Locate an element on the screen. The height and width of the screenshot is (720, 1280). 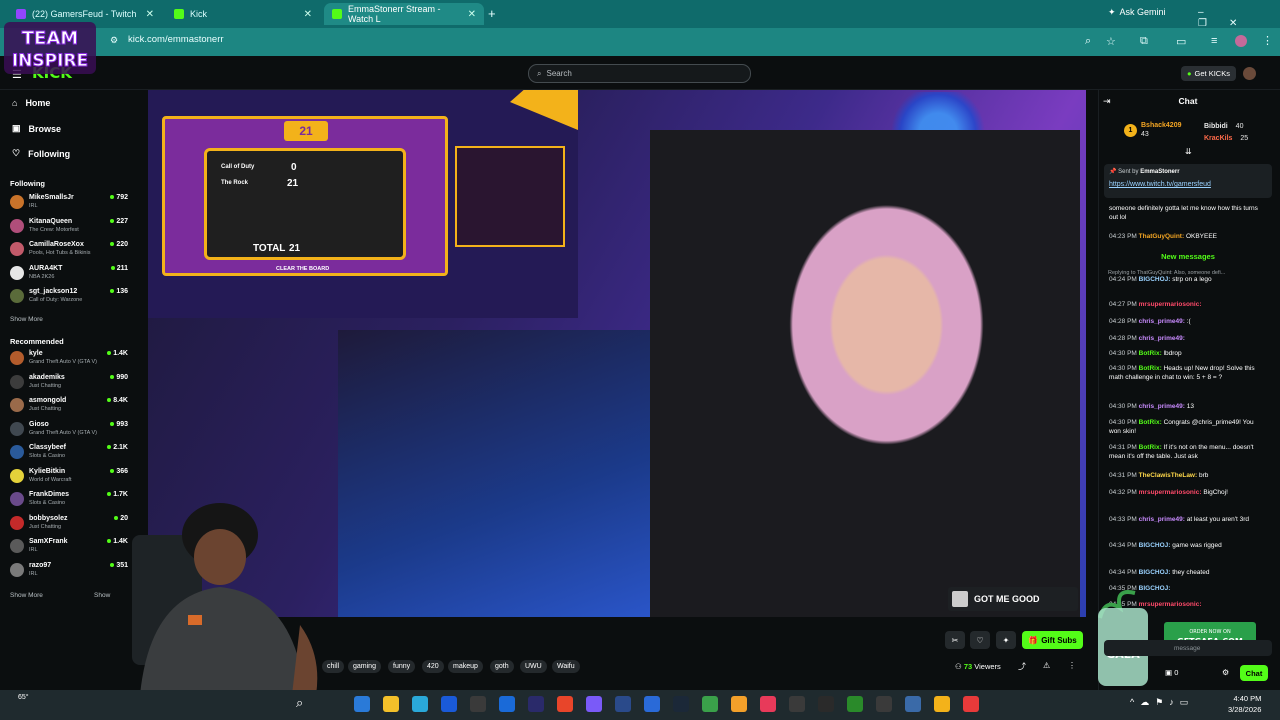
premiere-icon is located at coordinates (536, 704).